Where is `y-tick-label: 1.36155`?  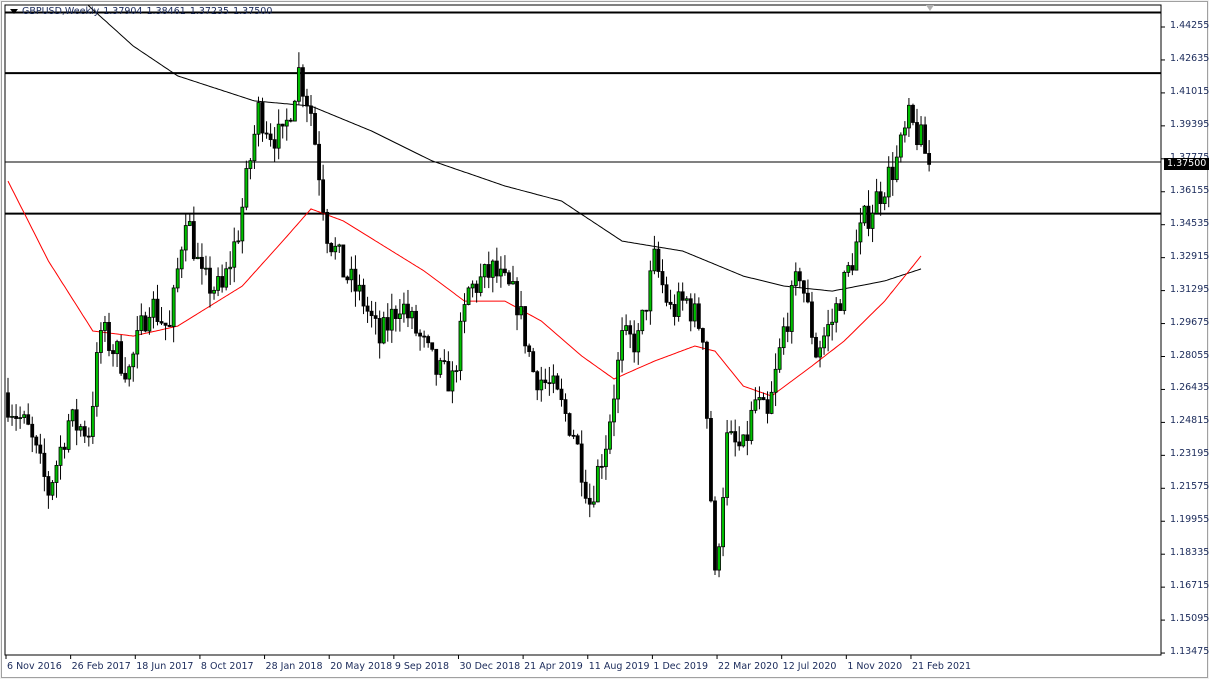 y-tick-label: 1.36155 is located at coordinates (1189, 190).